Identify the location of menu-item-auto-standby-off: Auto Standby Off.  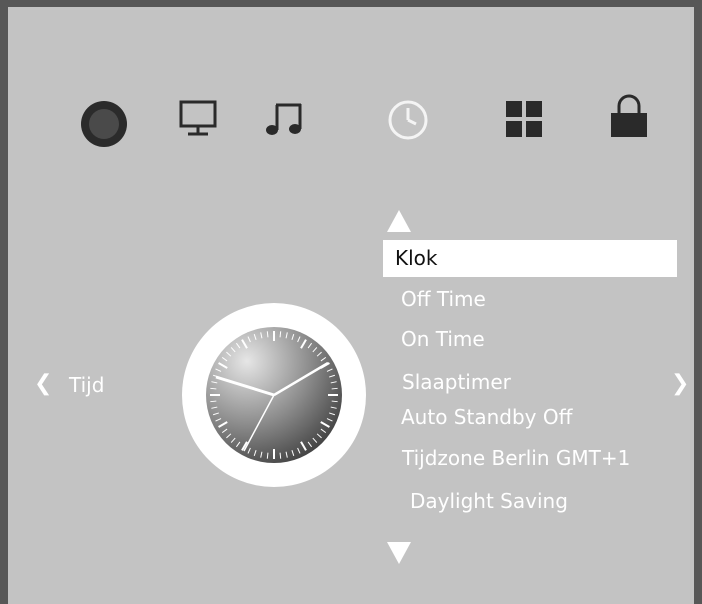
(486, 417).